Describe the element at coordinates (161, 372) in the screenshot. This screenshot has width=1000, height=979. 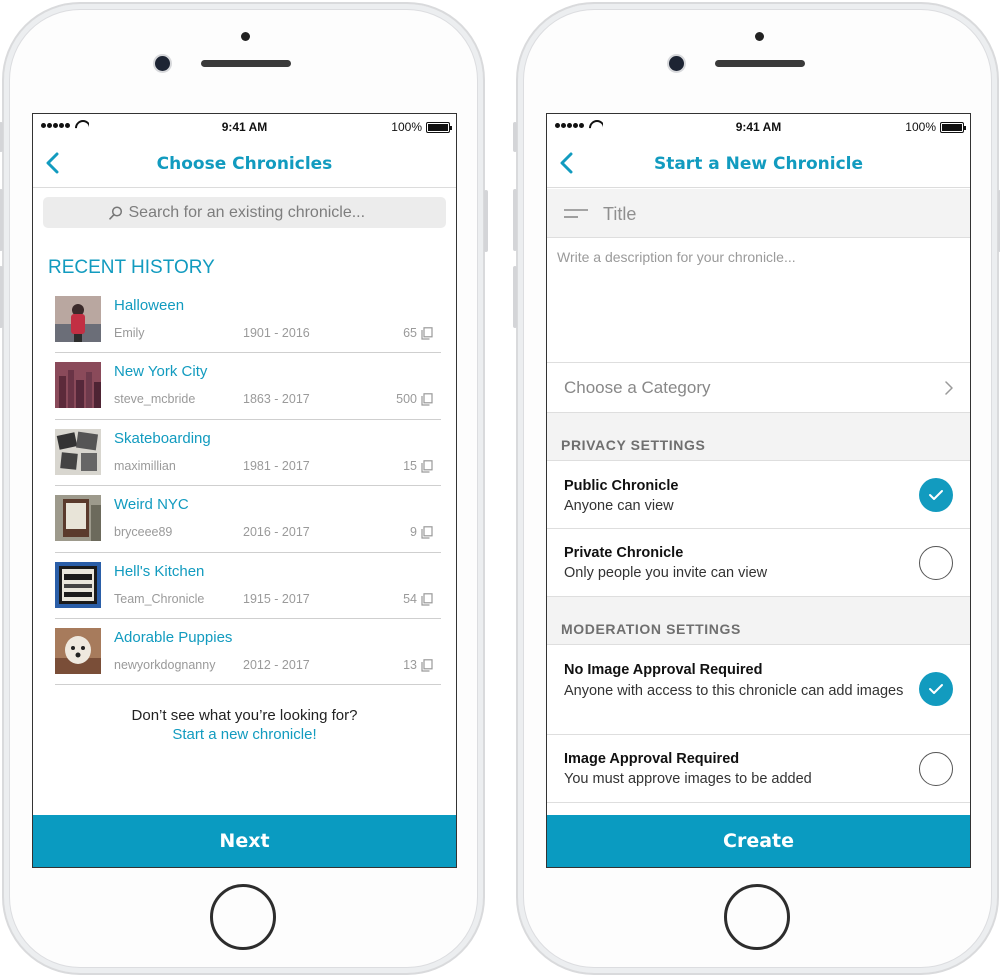
I see `item-title: New York City` at that location.